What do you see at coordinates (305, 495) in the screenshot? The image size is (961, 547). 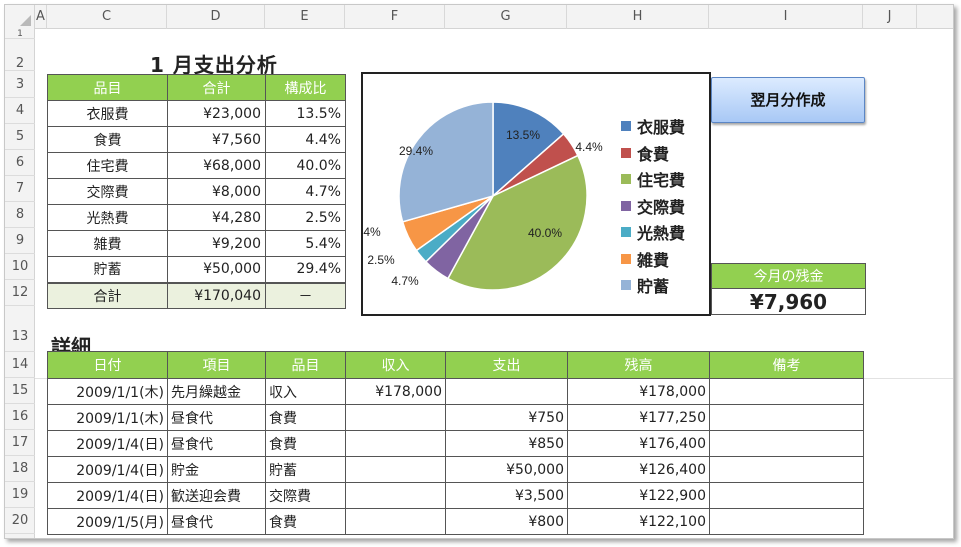 I see `detail-category: 交際費` at bounding box center [305, 495].